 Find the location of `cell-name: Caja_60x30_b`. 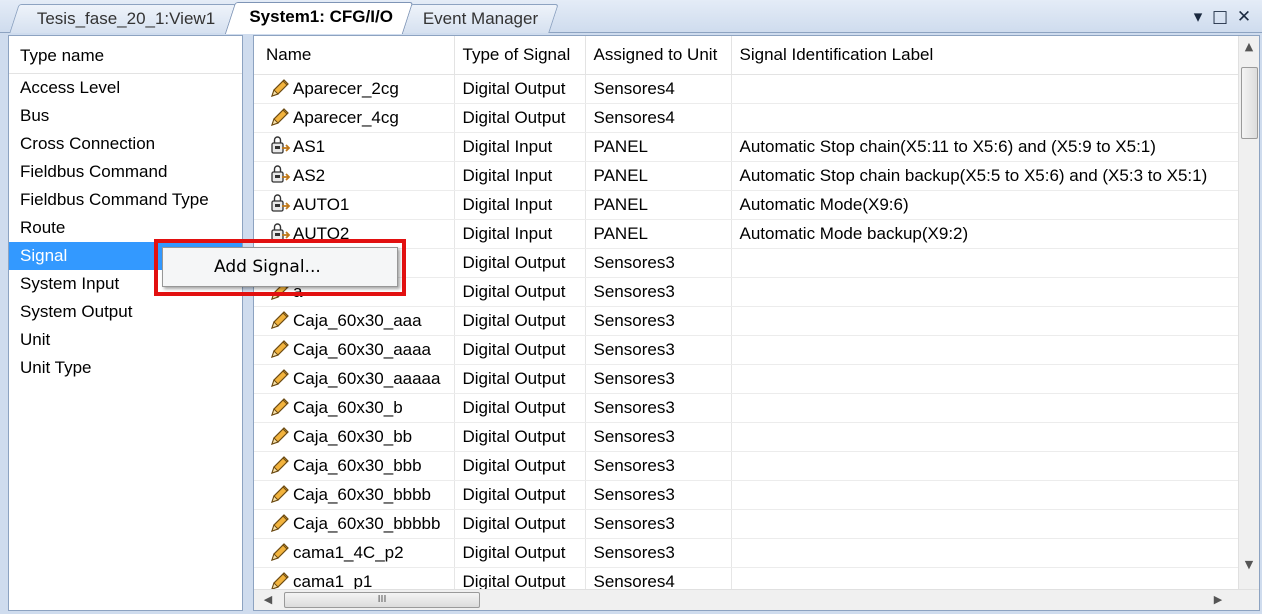

cell-name: Caja_60x30_b is located at coordinates (354, 408).